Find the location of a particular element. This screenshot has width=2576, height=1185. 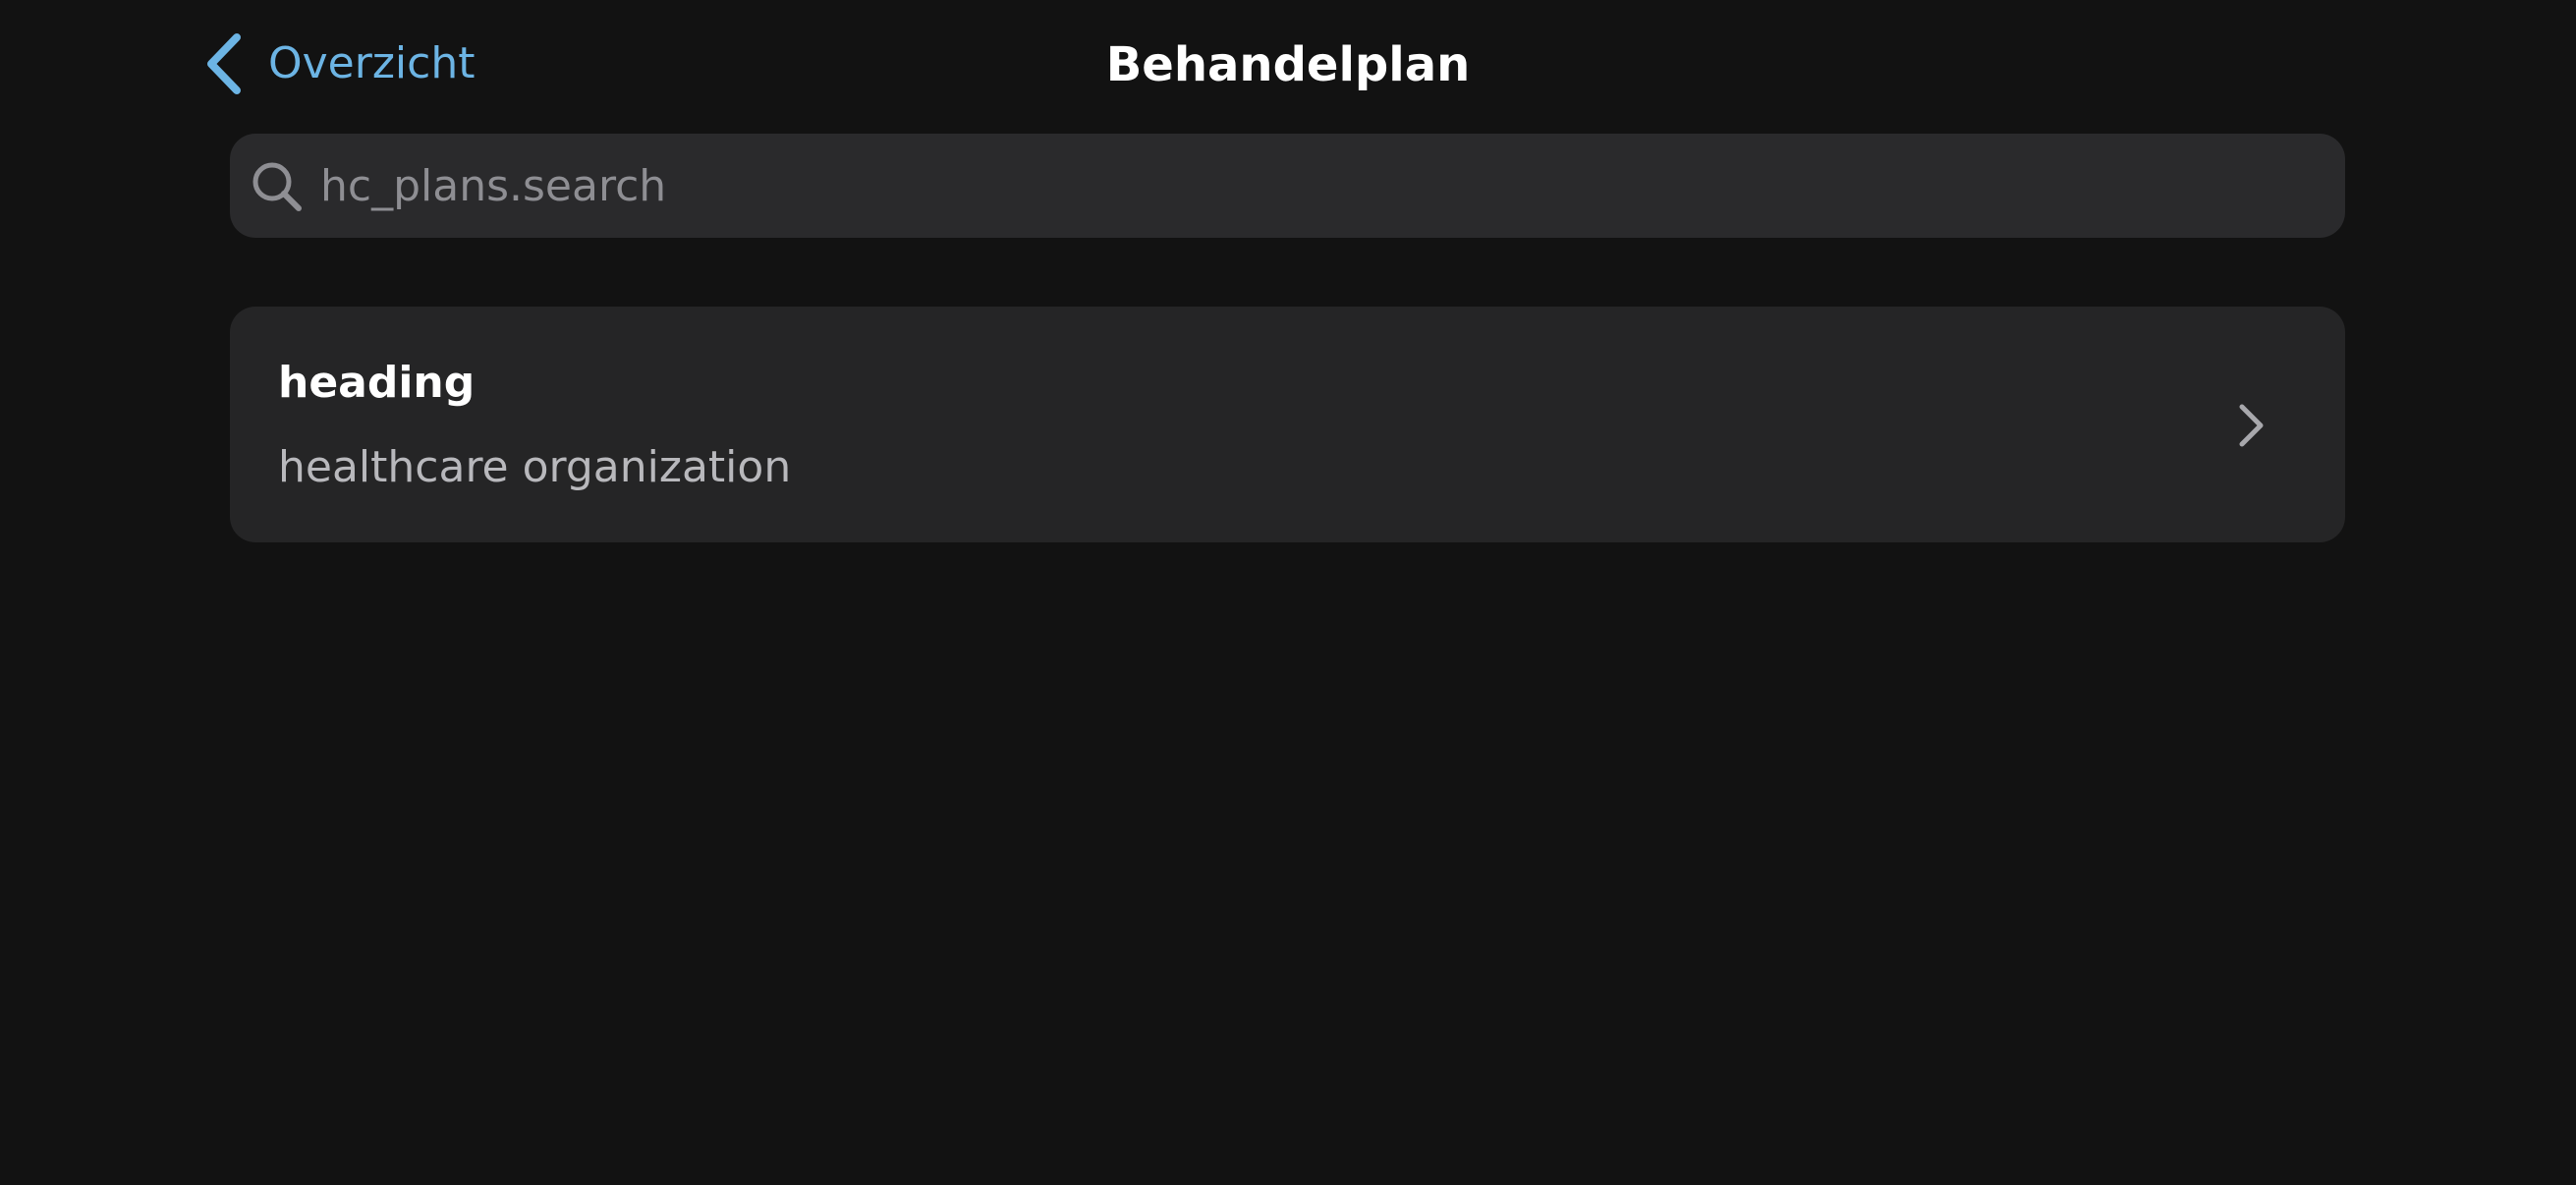

navigation-bar: Overzicht Behandelplan is located at coordinates (1288, 64).